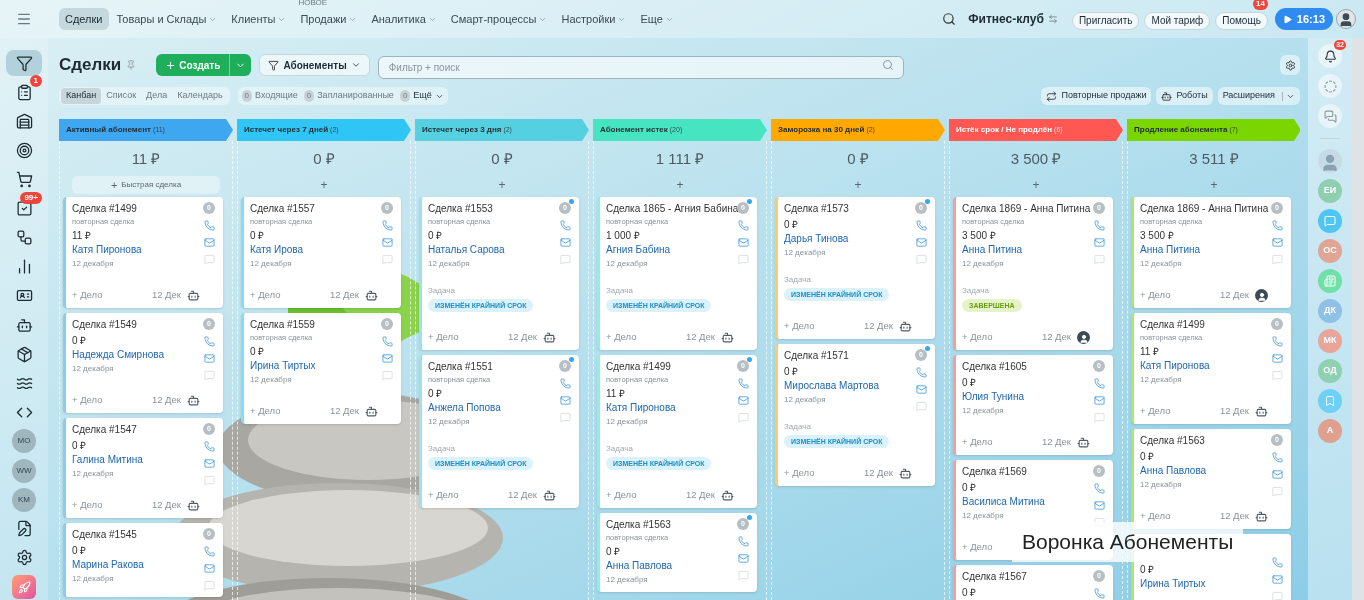  What do you see at coordinates (848, 209) in the screenshot?
I see `deal-title: Сделка #1573` at bounding box center [848, 209].